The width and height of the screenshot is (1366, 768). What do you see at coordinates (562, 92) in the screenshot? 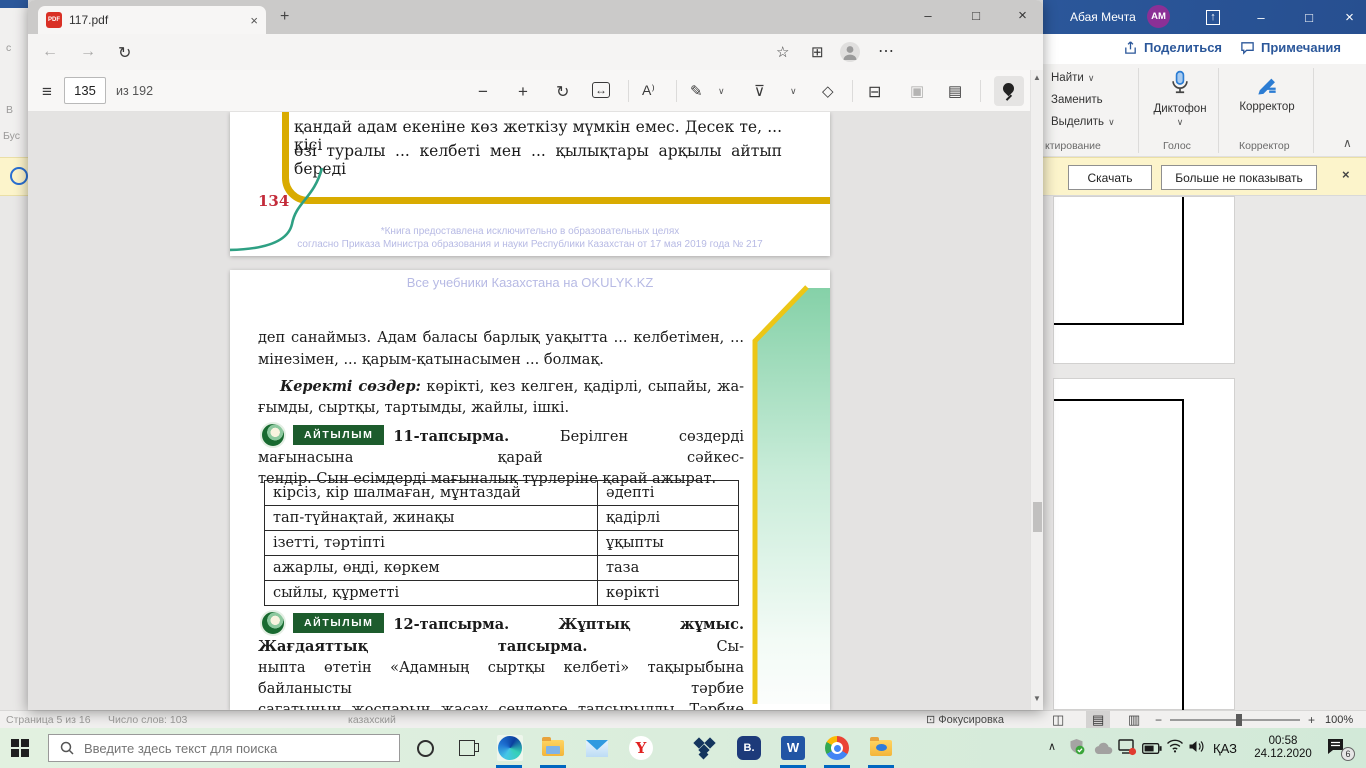
I see `rotate-icon: ↻` at bounding box center [562, 92].